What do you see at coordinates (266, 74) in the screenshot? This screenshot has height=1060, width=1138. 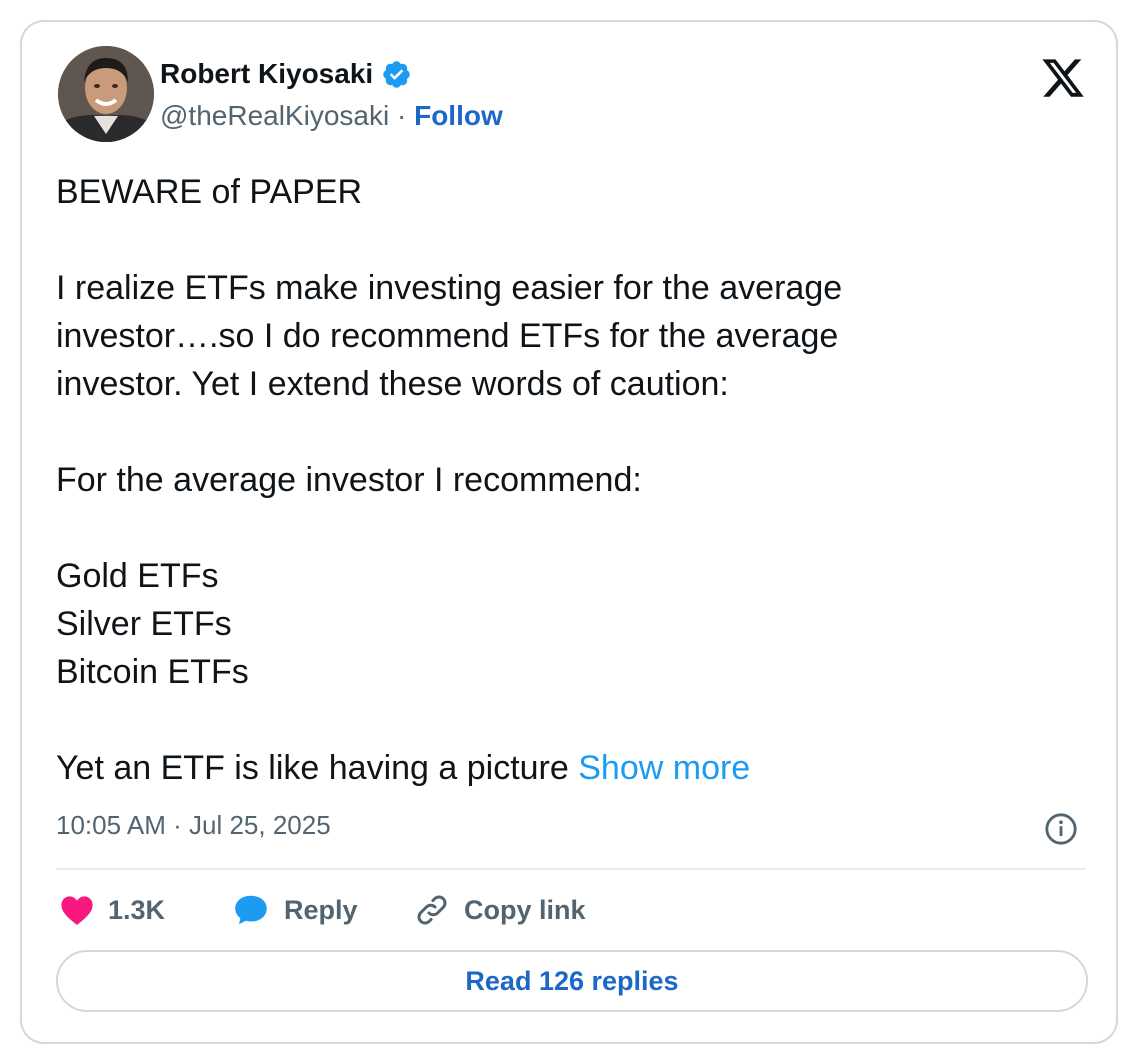 I see `author-name: Robert Kiyosaki` at bounding box center [266, 74].